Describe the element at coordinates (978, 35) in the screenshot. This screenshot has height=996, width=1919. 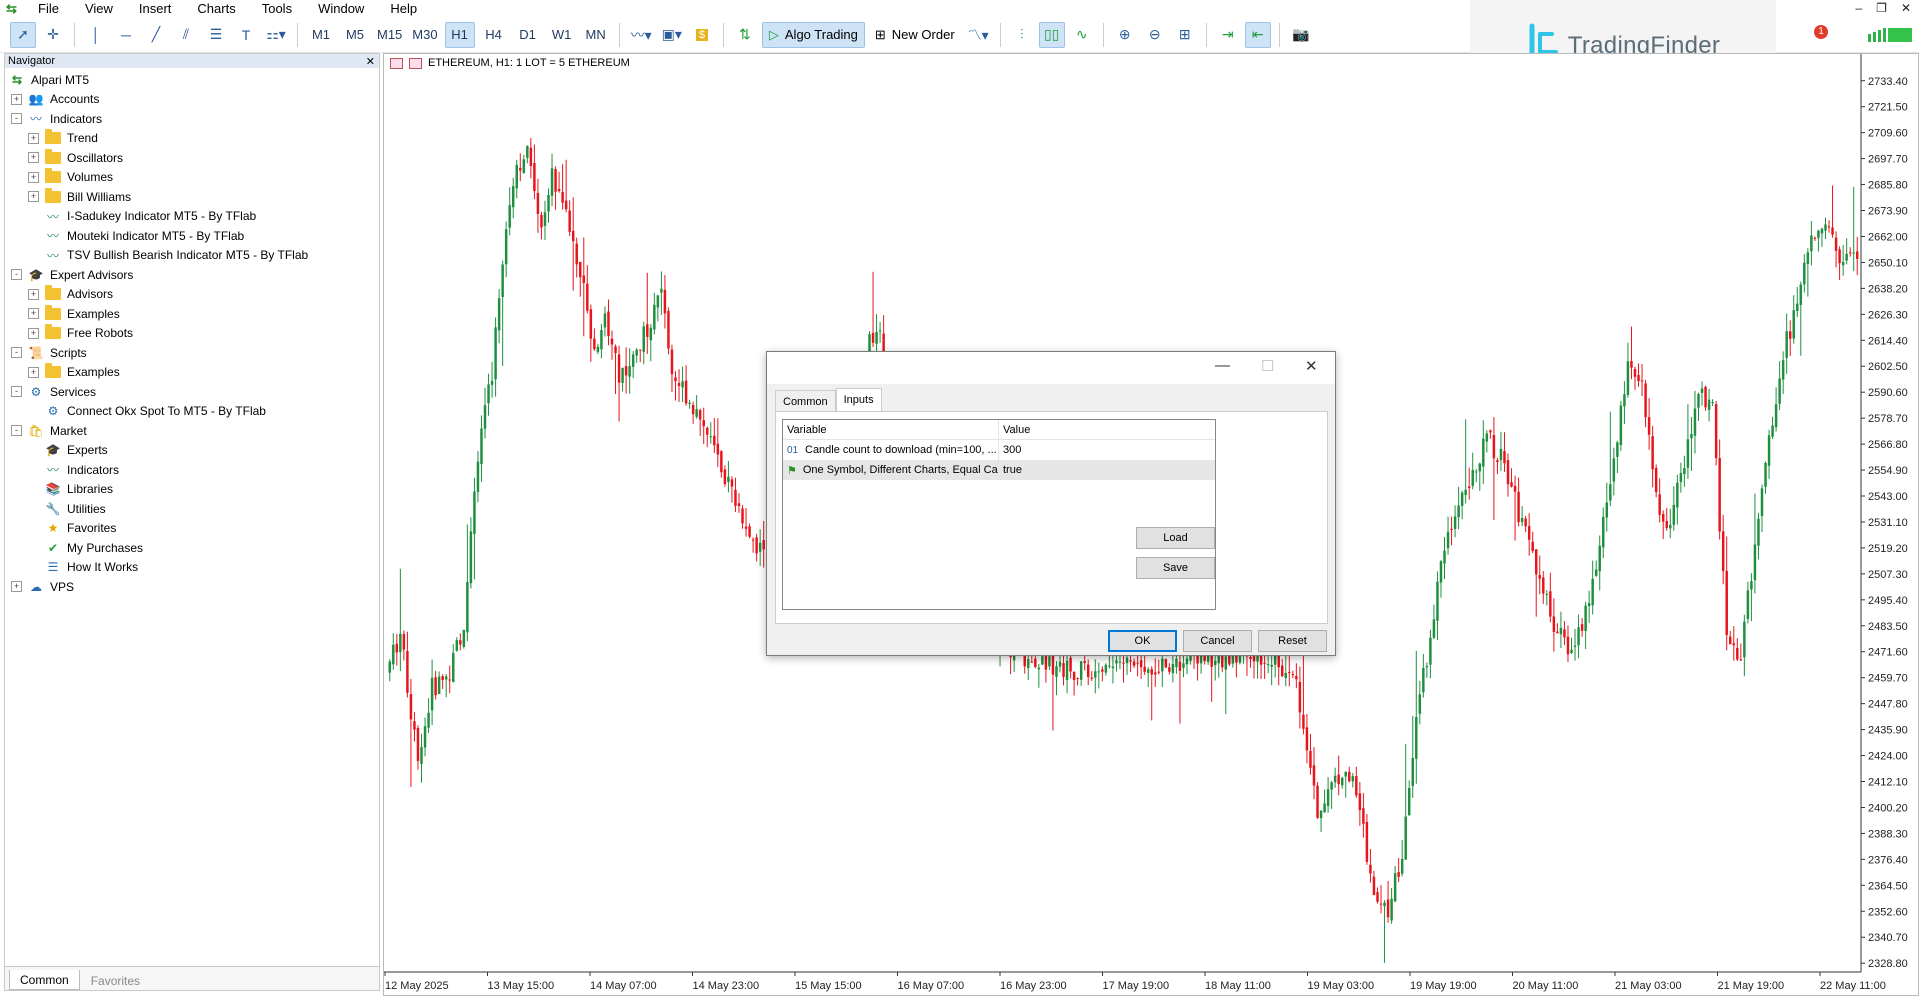
I see `trade-chart-icon: 〽▾` at that location.